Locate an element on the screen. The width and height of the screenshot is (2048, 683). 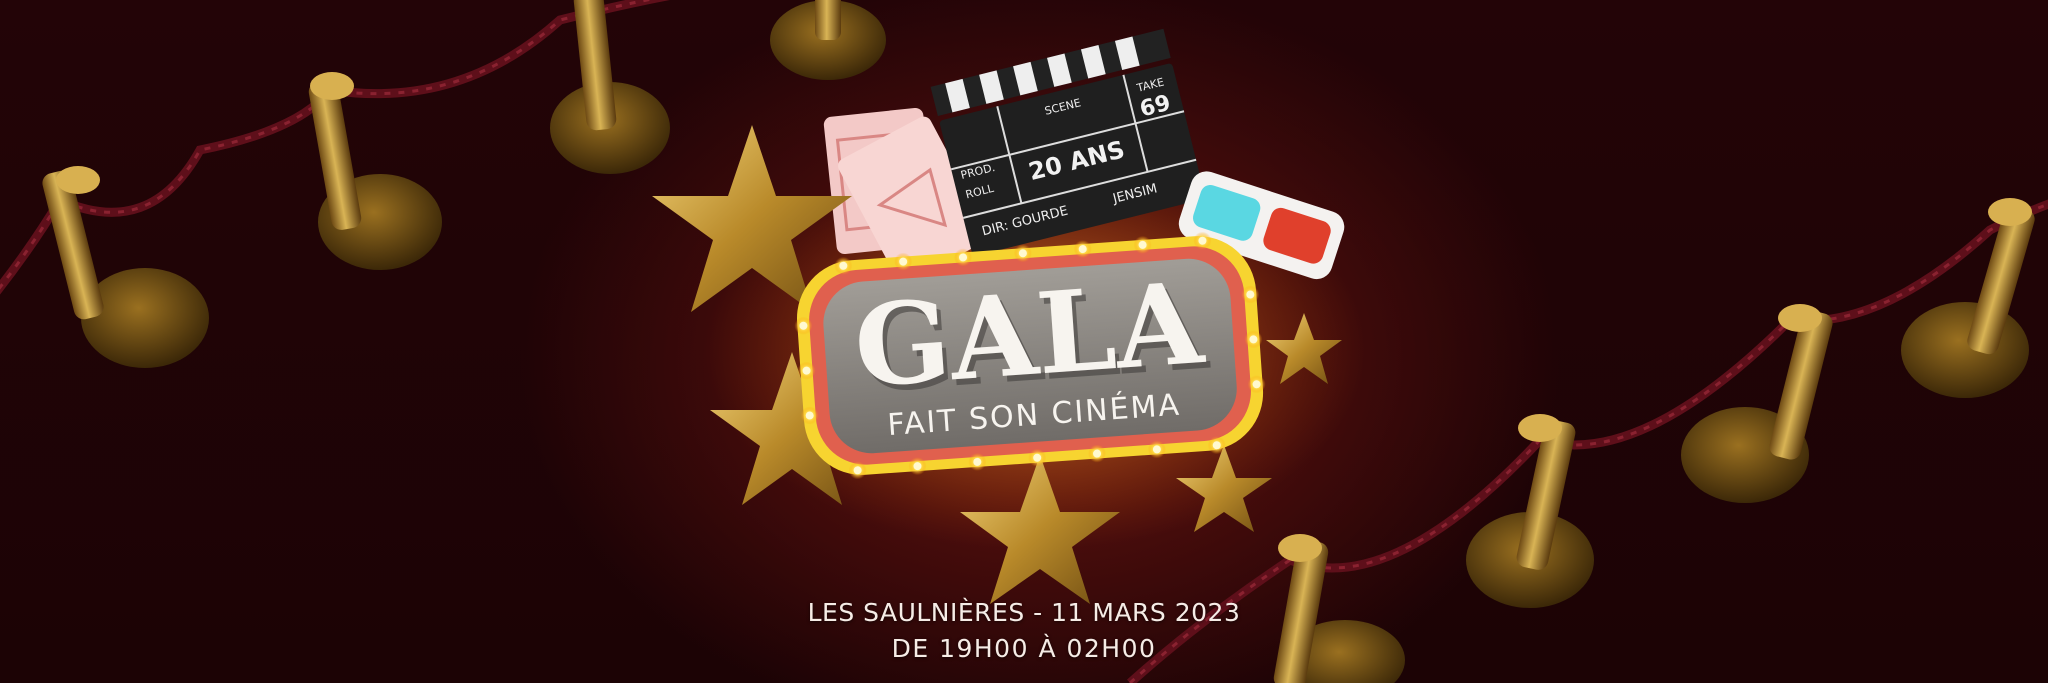
event-venue-date: LES SAULNIÈRES - 11 MARS 2023 is located at coordinates (1024, 612).